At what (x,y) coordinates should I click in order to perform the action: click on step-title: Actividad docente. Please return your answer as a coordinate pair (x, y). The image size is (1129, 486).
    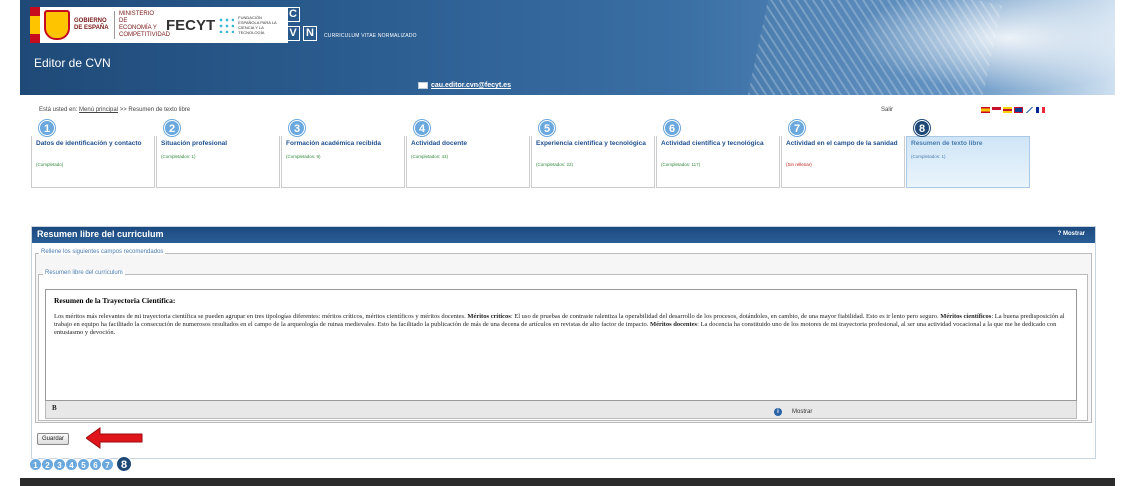
    Looking at the image, I should click on (439, 143).